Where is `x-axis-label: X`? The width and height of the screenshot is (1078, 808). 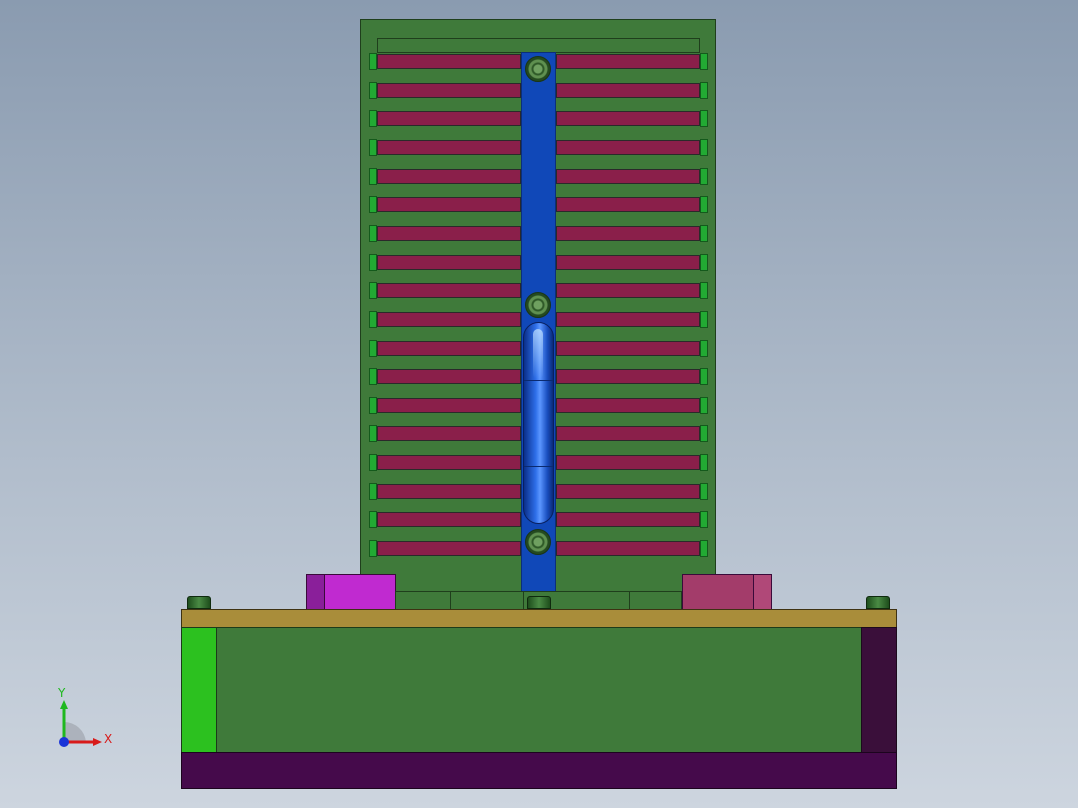 x-axis-label: X is located at coordinates (108, 739).